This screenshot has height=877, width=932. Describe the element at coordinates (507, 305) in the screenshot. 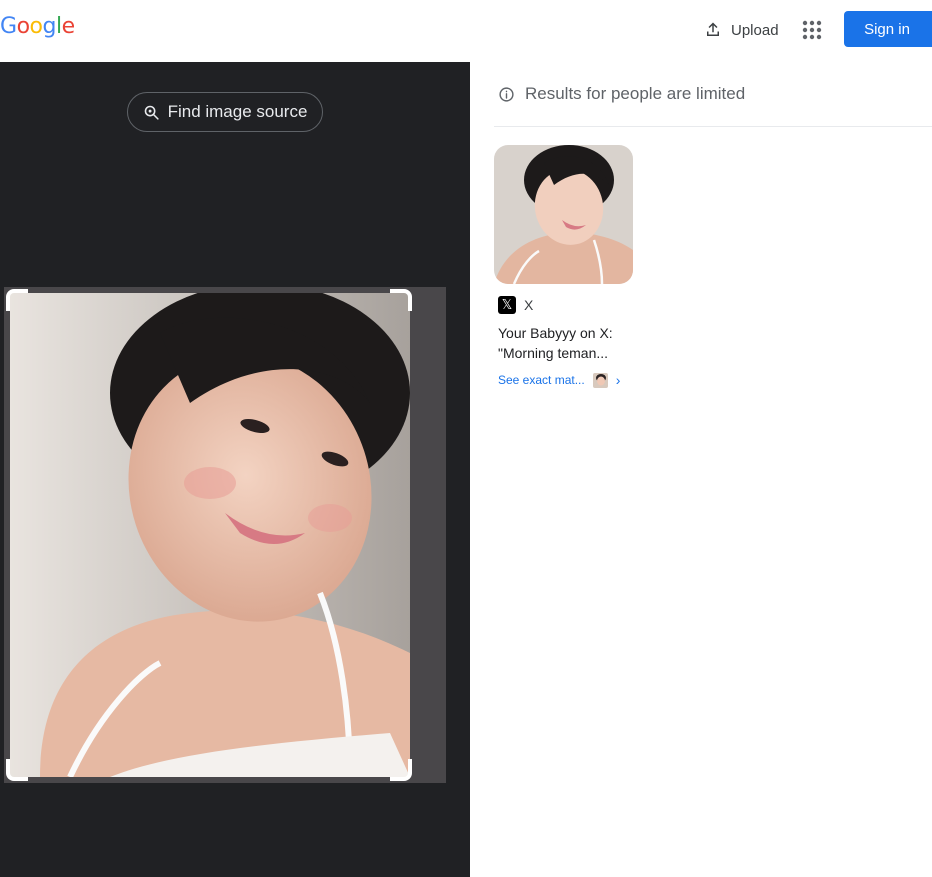

I see `x-logo-icon: 𝕏` at that location.